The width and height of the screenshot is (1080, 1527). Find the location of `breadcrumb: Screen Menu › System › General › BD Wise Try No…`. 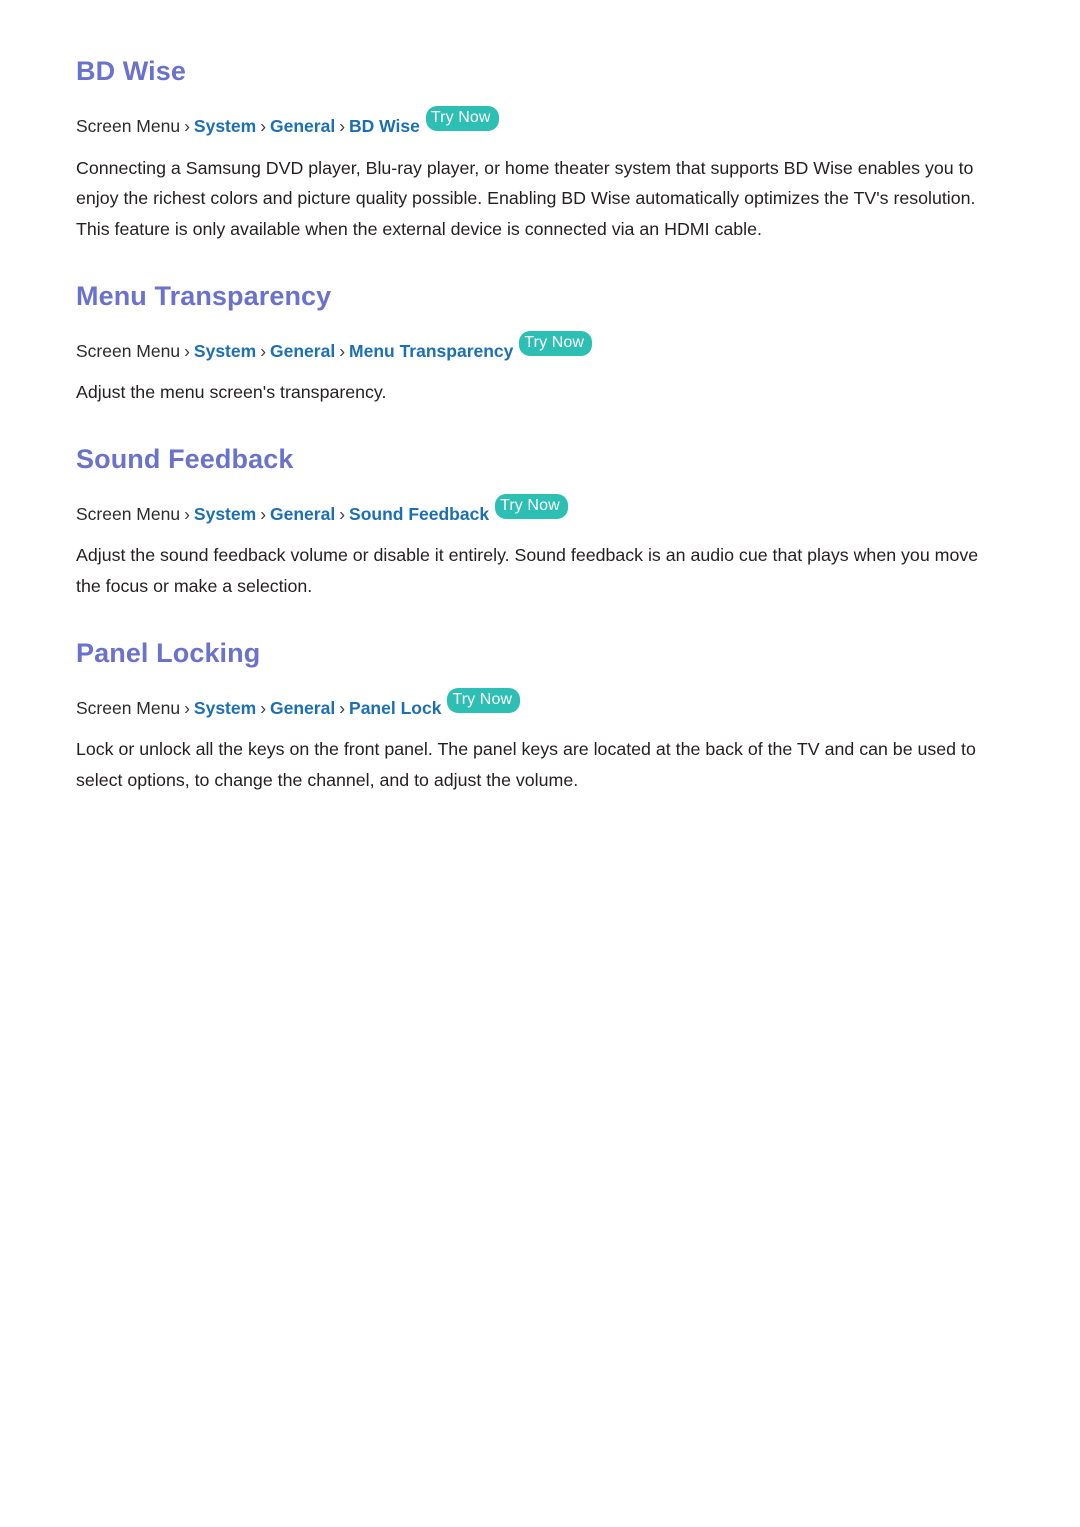

breadcrumb: Screen Menu › System › General › BD Wise Try No… is located at coordinates (540, 122).